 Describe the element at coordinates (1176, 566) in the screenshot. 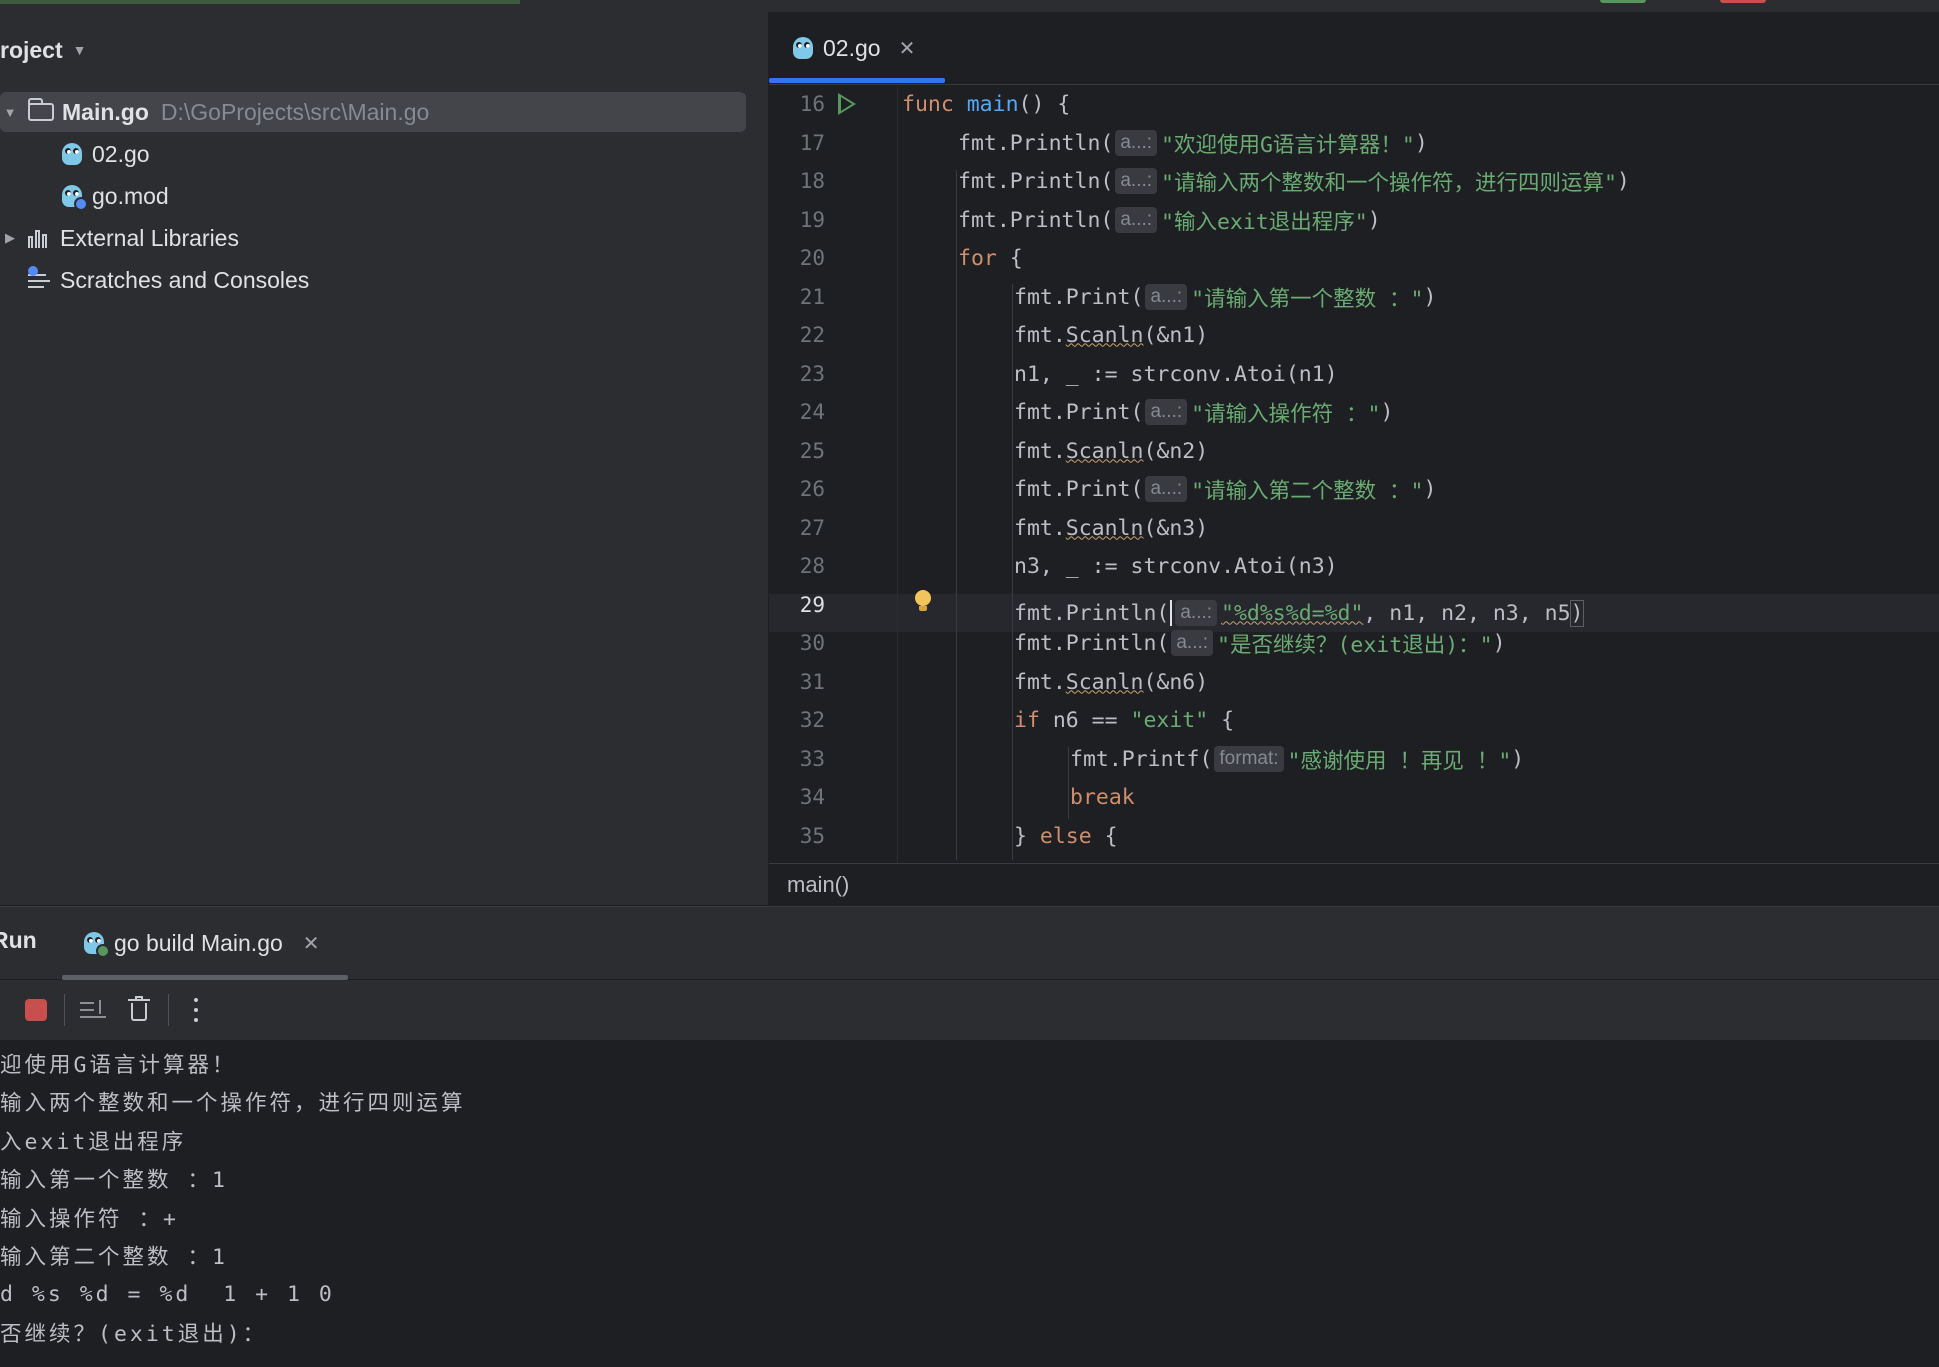

I see `code-line: n3, _ := strconv.Atoi(n3)` at that location.